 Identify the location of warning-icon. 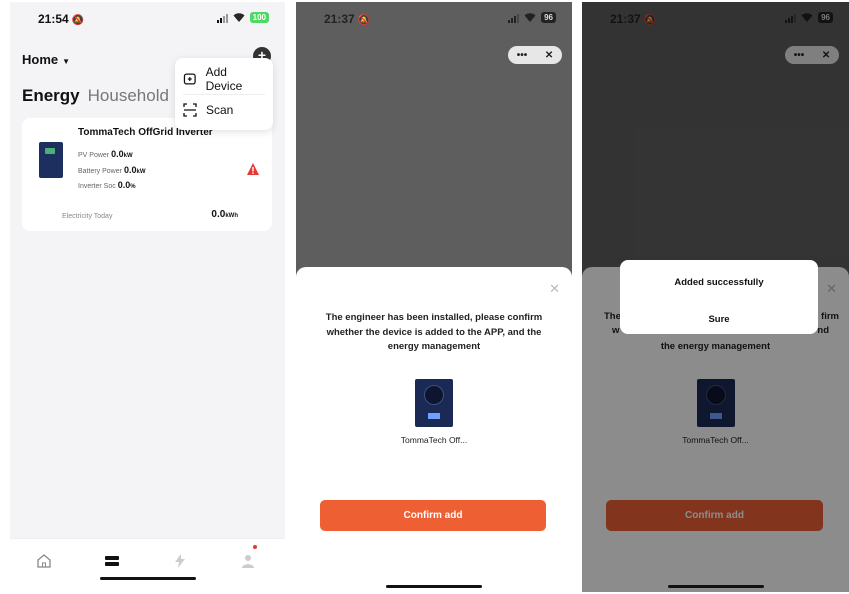
(253, 169).